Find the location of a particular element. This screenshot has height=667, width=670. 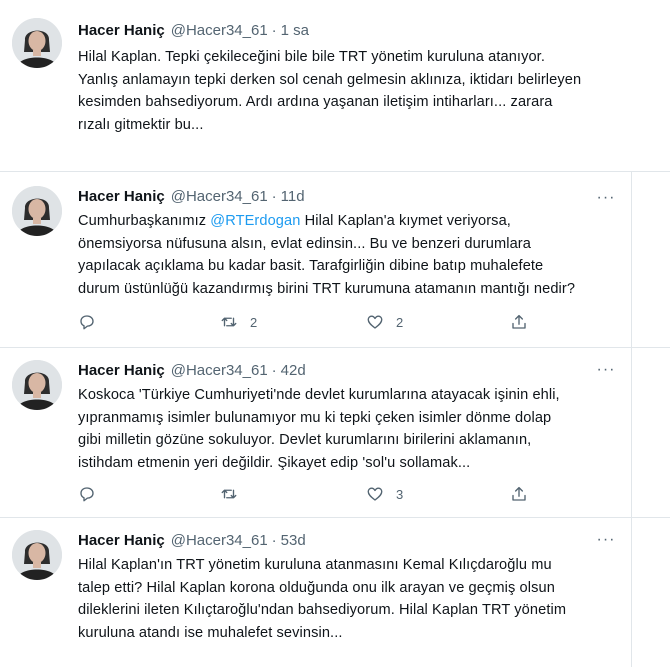

retweet-button is located at coordinates (235, 494).